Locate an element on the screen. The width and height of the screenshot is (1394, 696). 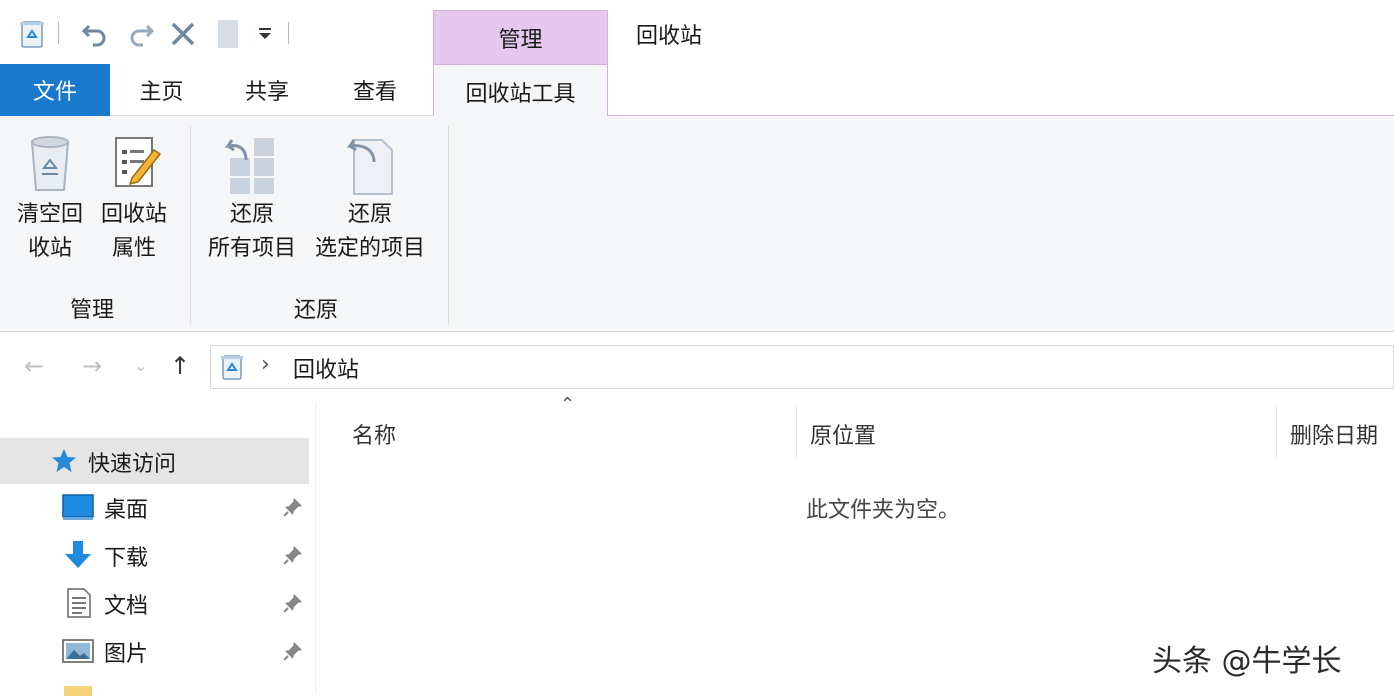
tab-view: 查看 is located at coordinates (375, 90).